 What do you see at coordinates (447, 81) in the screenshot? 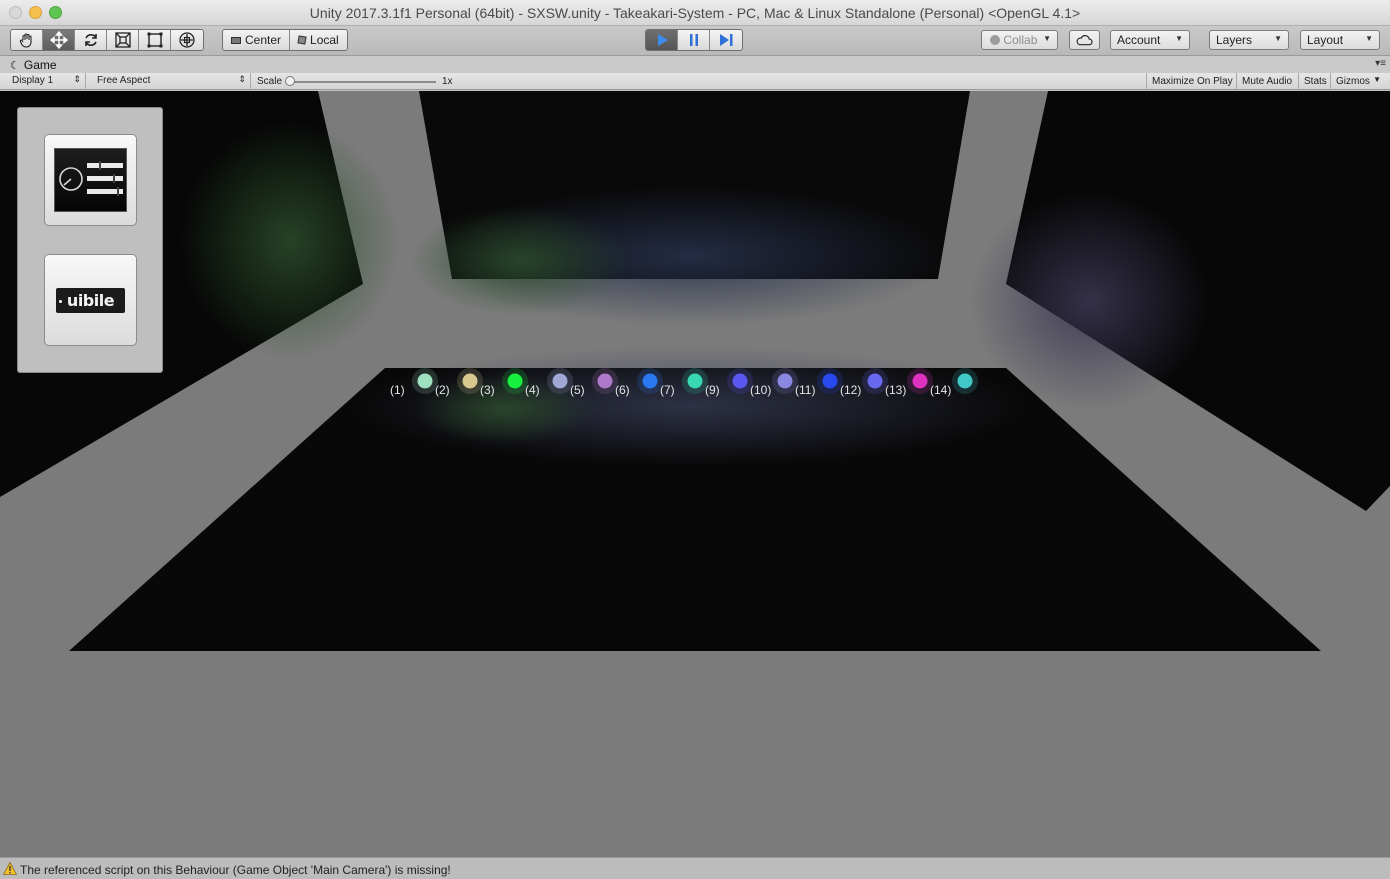
I see `scale-value: 1x` at bounding box center [447, 81].